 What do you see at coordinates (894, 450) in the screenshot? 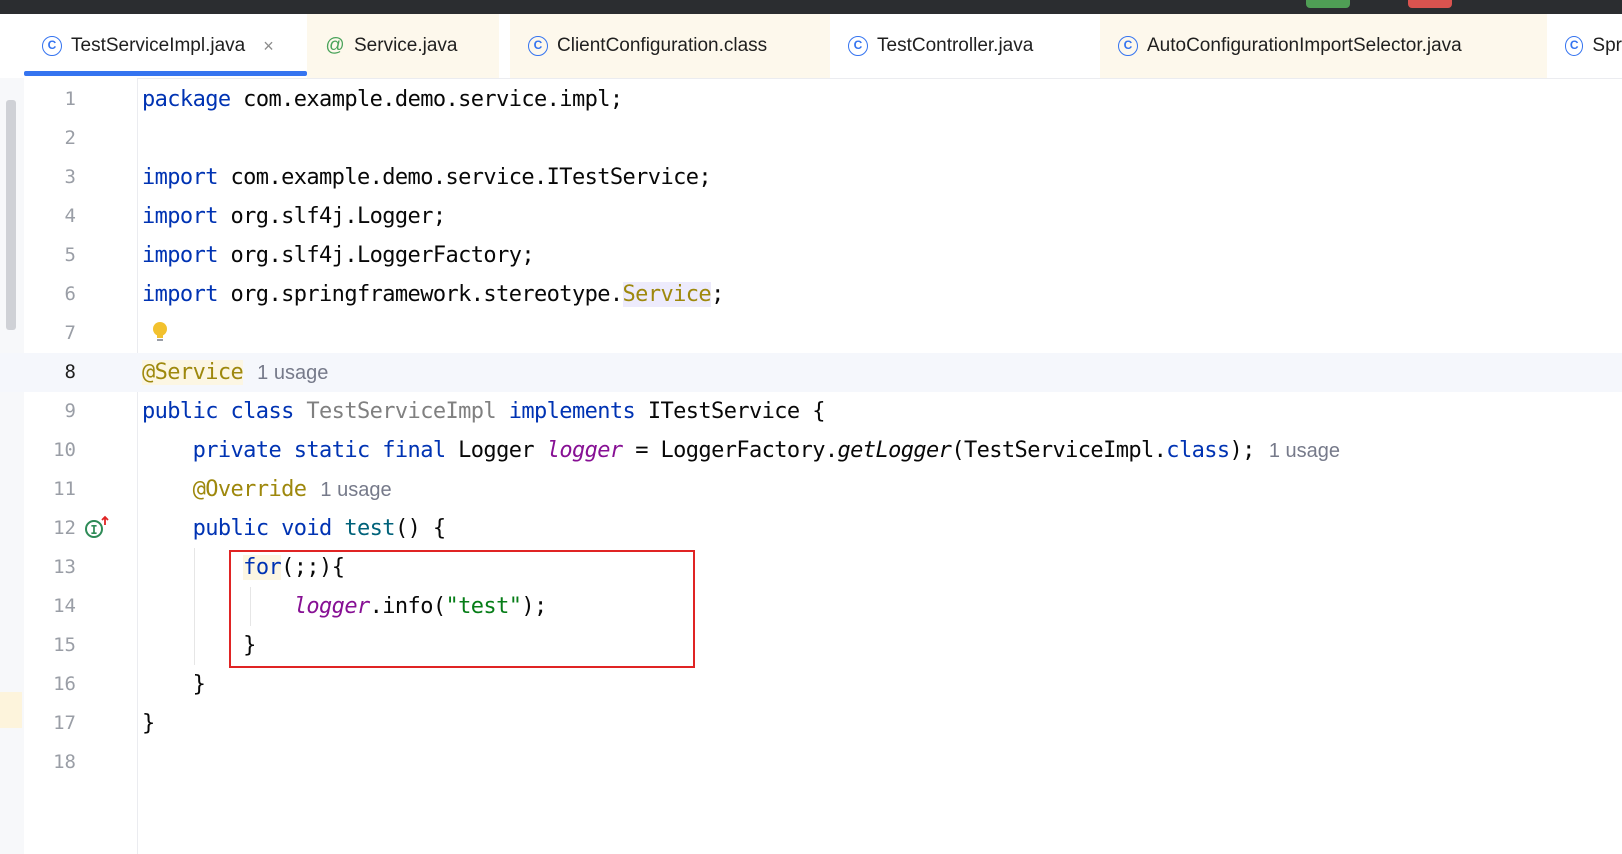
I see `method-name: getLogger` at bounding box center [894, 450].